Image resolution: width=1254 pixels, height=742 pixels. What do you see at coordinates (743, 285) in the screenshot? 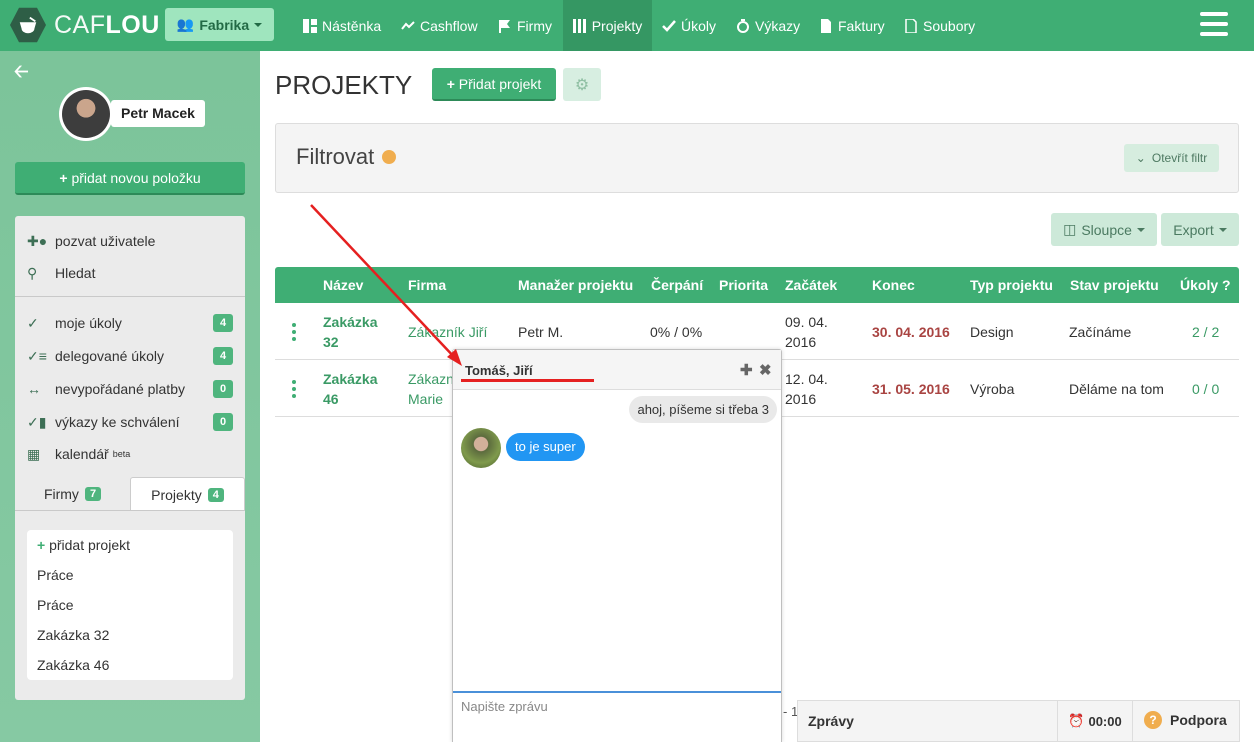
I see `column-header-priority: Priorita` at bounding box center [743, 285].